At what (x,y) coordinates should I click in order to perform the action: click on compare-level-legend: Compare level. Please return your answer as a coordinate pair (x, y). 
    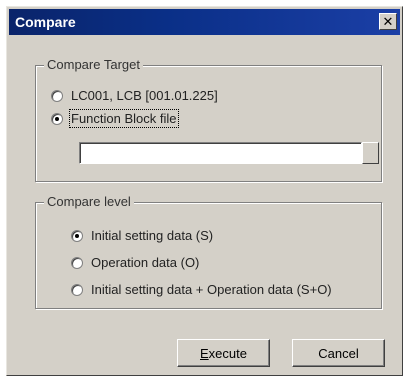
    Looking at the image, I should click on (89, 201).